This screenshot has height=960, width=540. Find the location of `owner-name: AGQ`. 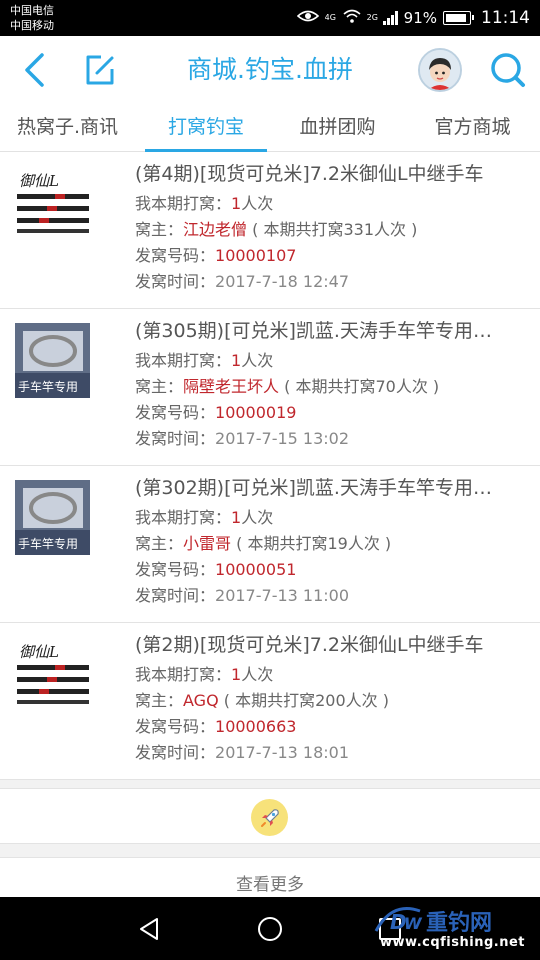

owner-name: AGQ is located at coordinates (201, 700).